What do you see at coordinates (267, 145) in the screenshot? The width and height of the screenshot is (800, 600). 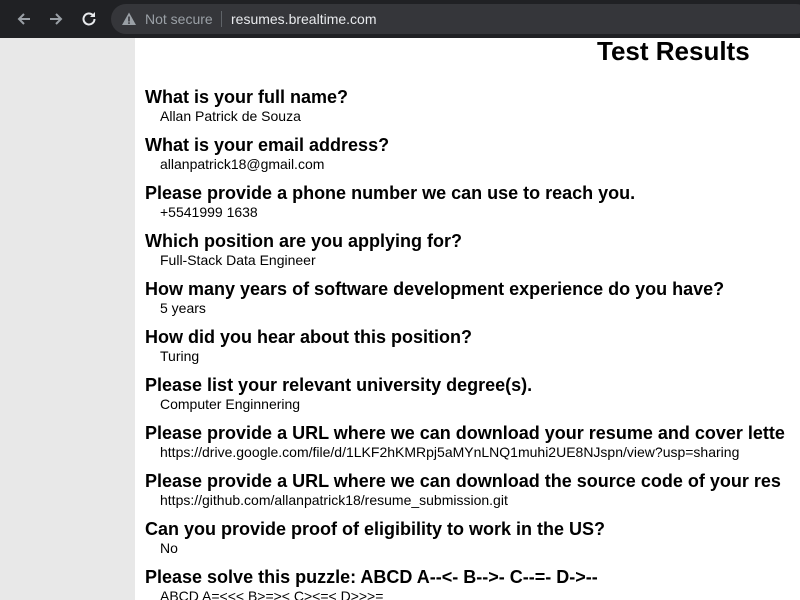 I see `question-text: What is your email address?` at bounding box center [267, 145].